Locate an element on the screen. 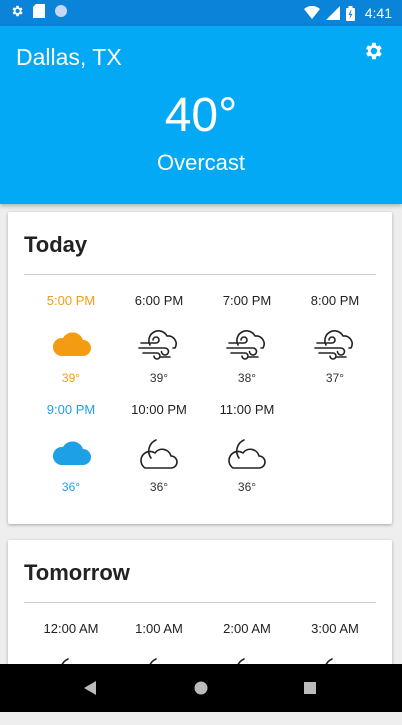 The width and height of the screenshot is (402, 725). back-icon is located at coordinates (90, 688).